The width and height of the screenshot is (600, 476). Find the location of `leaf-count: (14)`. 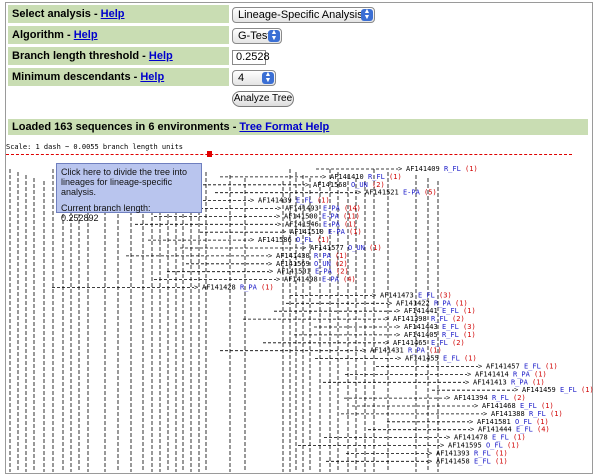

leaf-count: (14) is located at coordinates (352, 209).